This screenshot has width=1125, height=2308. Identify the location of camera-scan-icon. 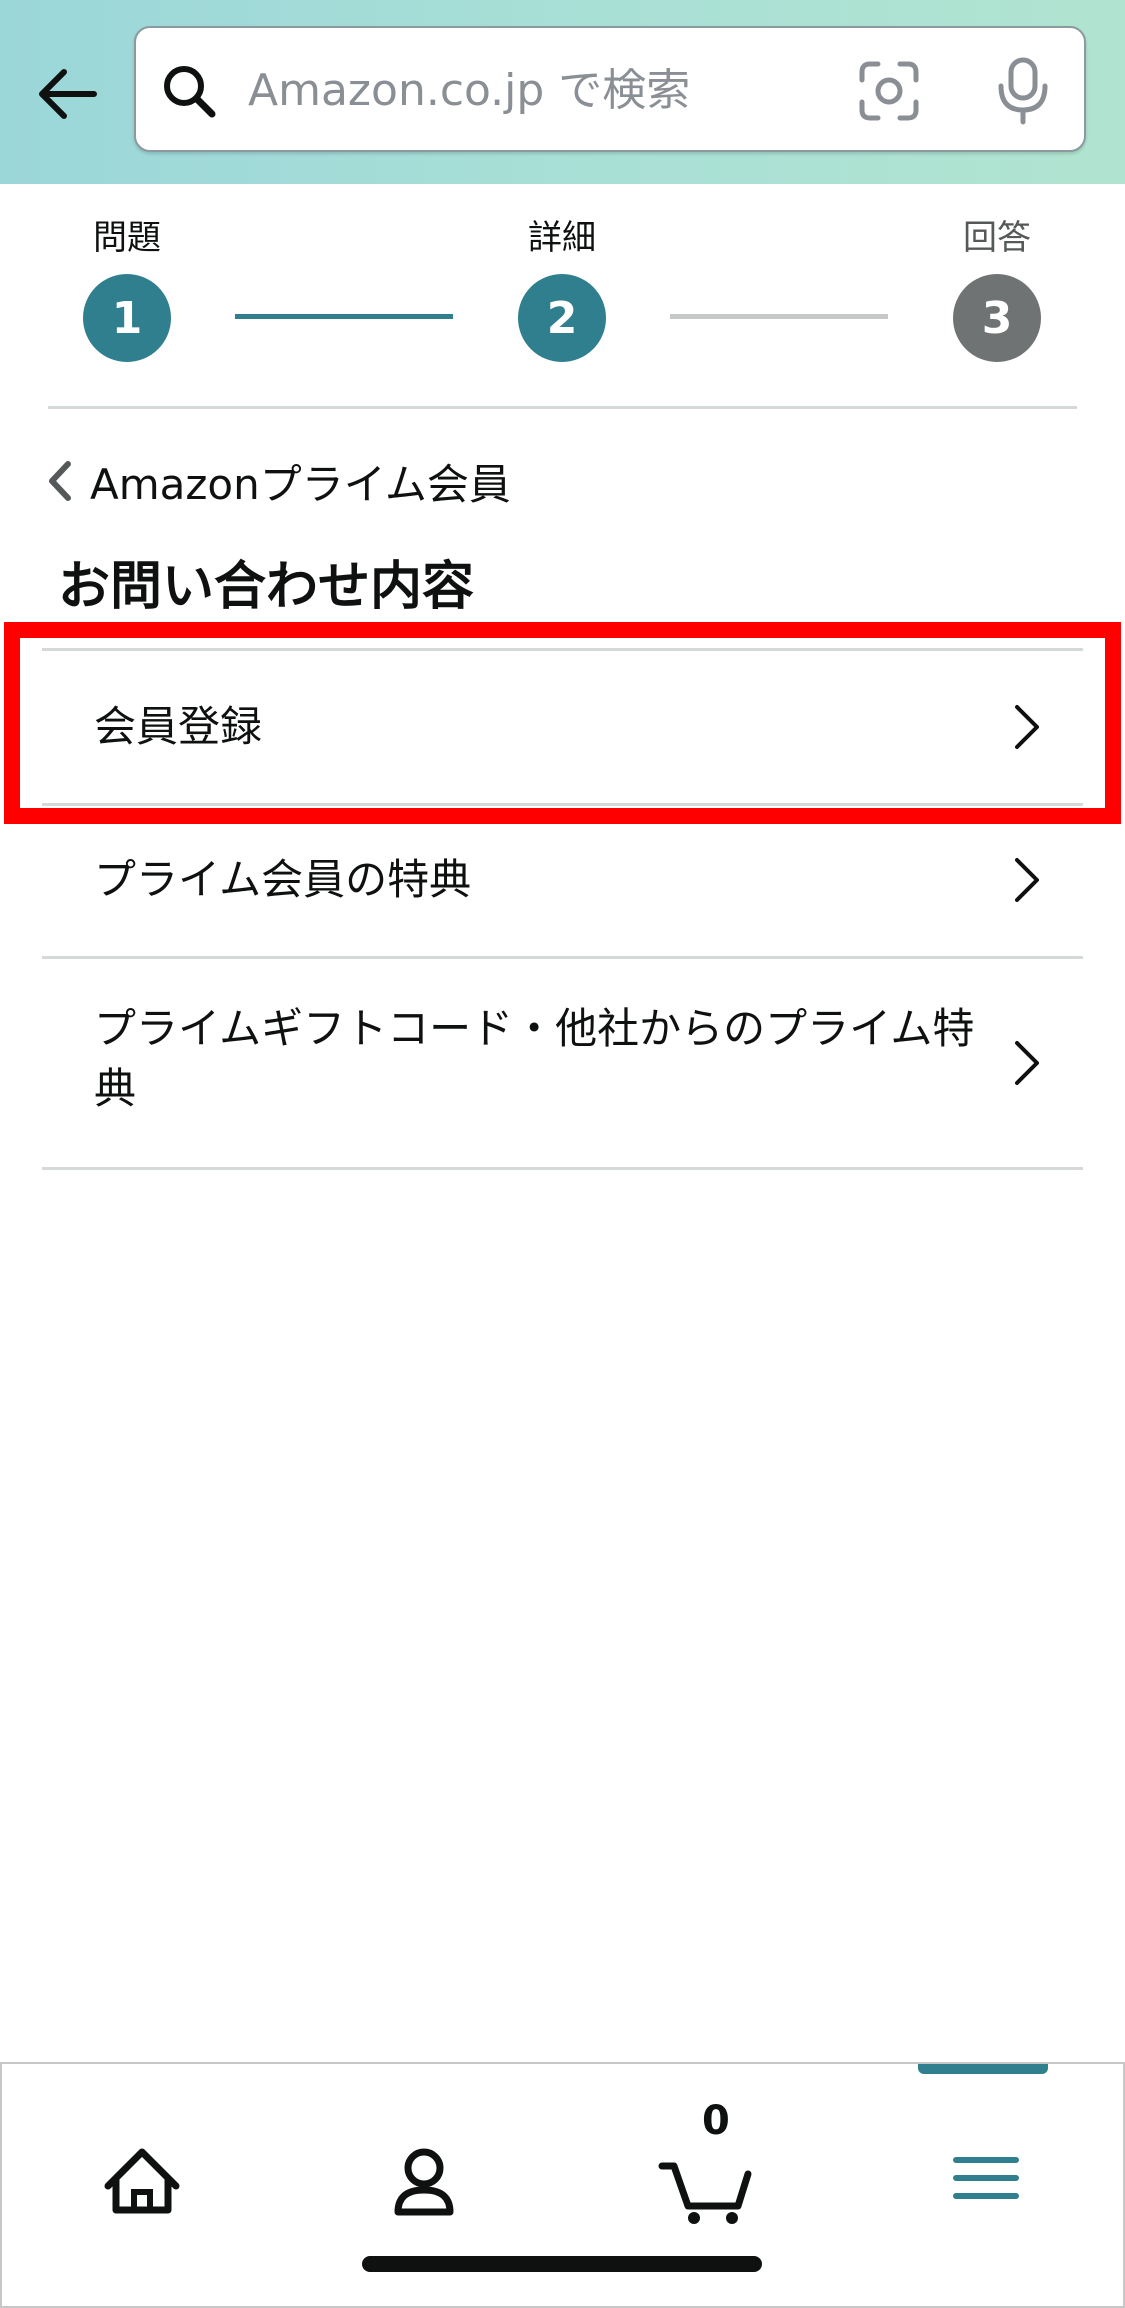
(889, 91).